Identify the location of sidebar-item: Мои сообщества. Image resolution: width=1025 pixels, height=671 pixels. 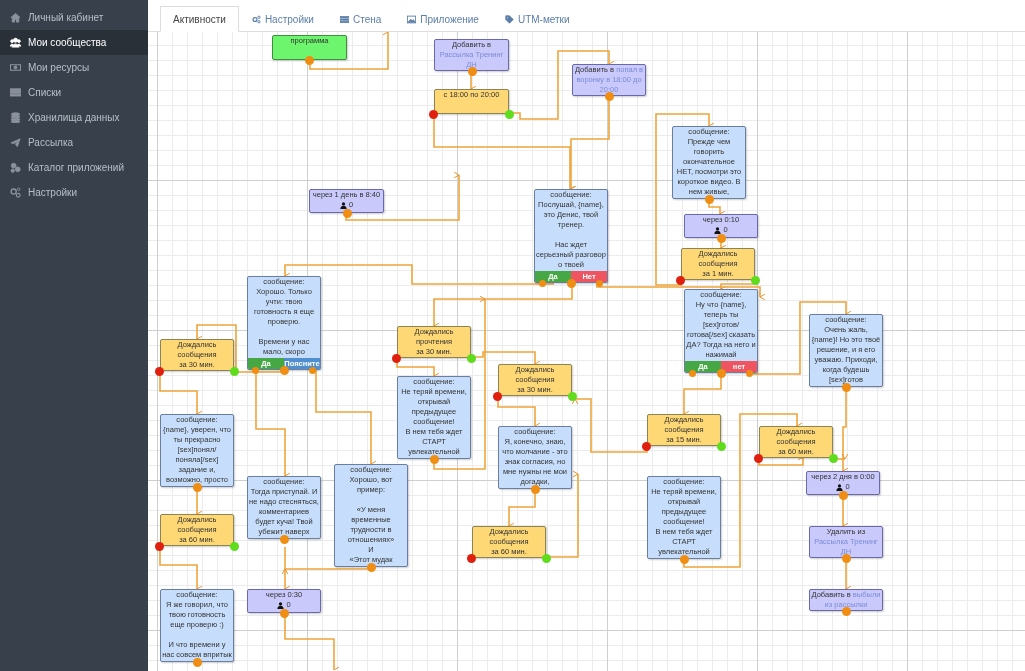
(74, 42).